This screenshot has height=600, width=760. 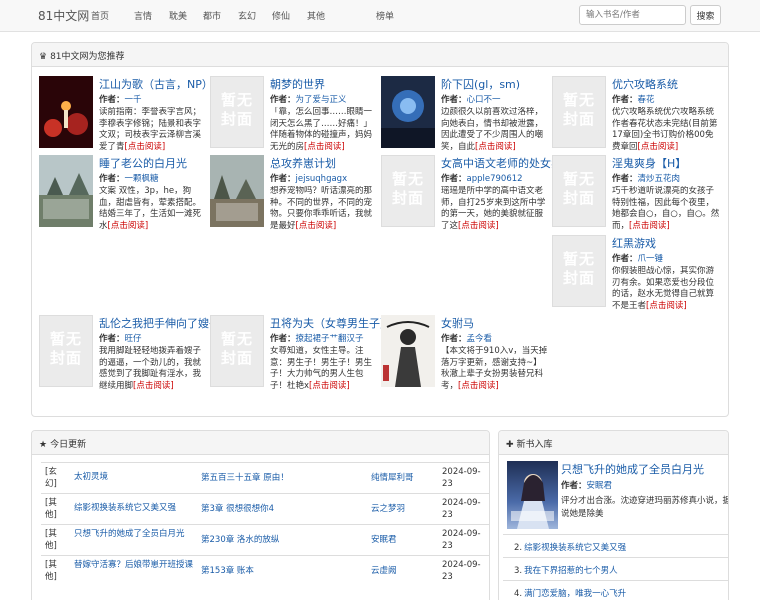 What do you see at coordinates (260, 443) in the screenshot?
I see `updates-heading: ★ 今日更新` at bounding box center [260, 443].